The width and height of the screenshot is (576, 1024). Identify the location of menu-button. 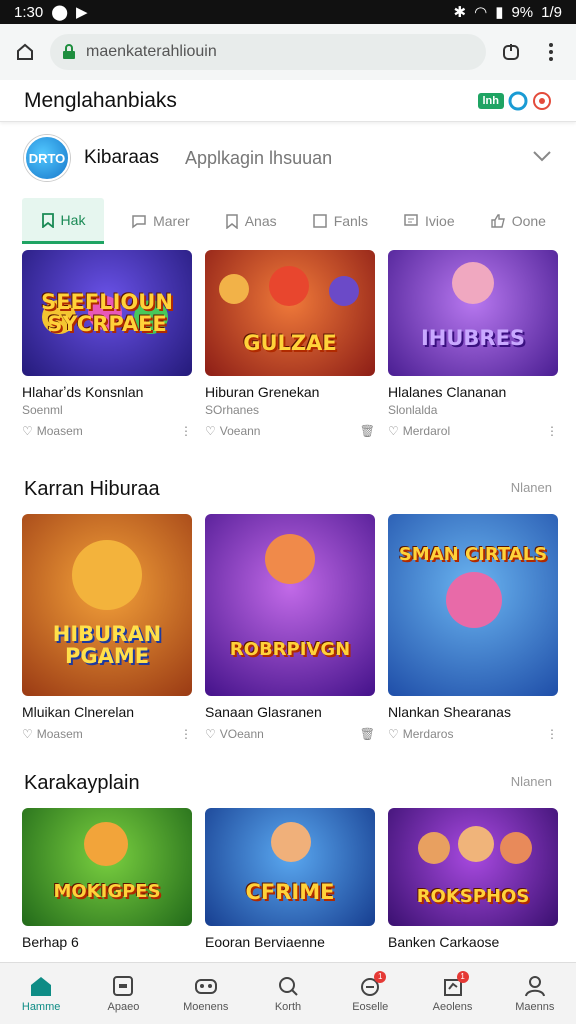
(551, 52).